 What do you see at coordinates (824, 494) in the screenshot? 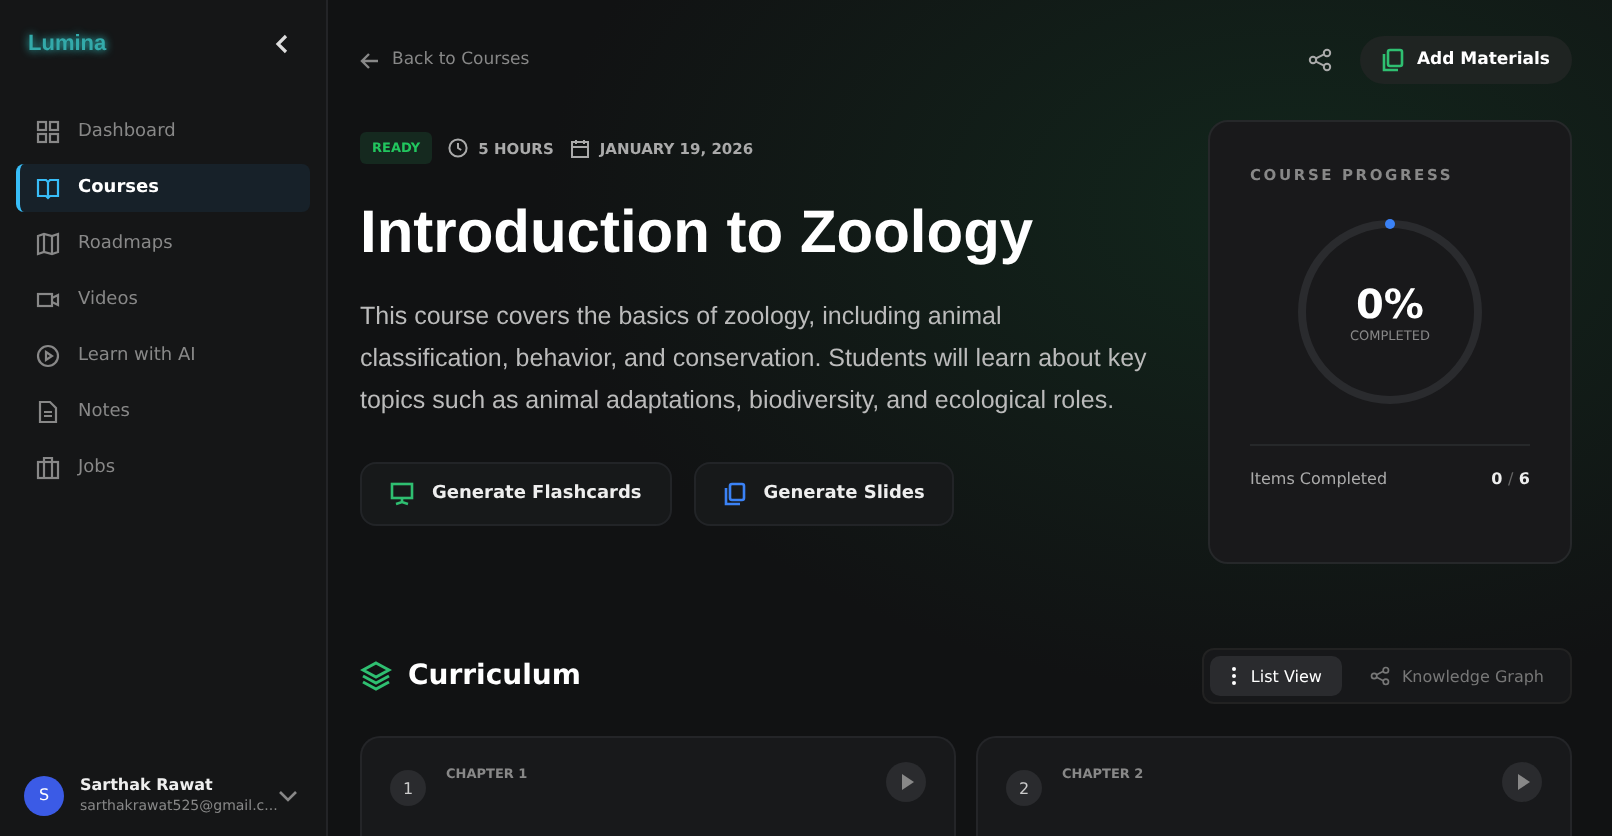
I see `generate-slides-button: Generate Slides` at bounding box center [824, 494].